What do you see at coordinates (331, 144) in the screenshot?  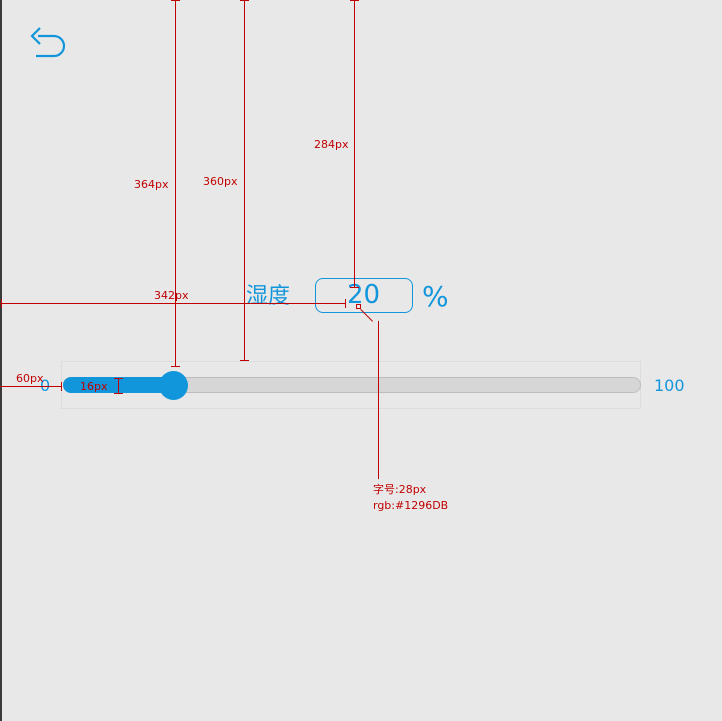 I see `measure-label-284: 284px` at bounding box center [331, 144].